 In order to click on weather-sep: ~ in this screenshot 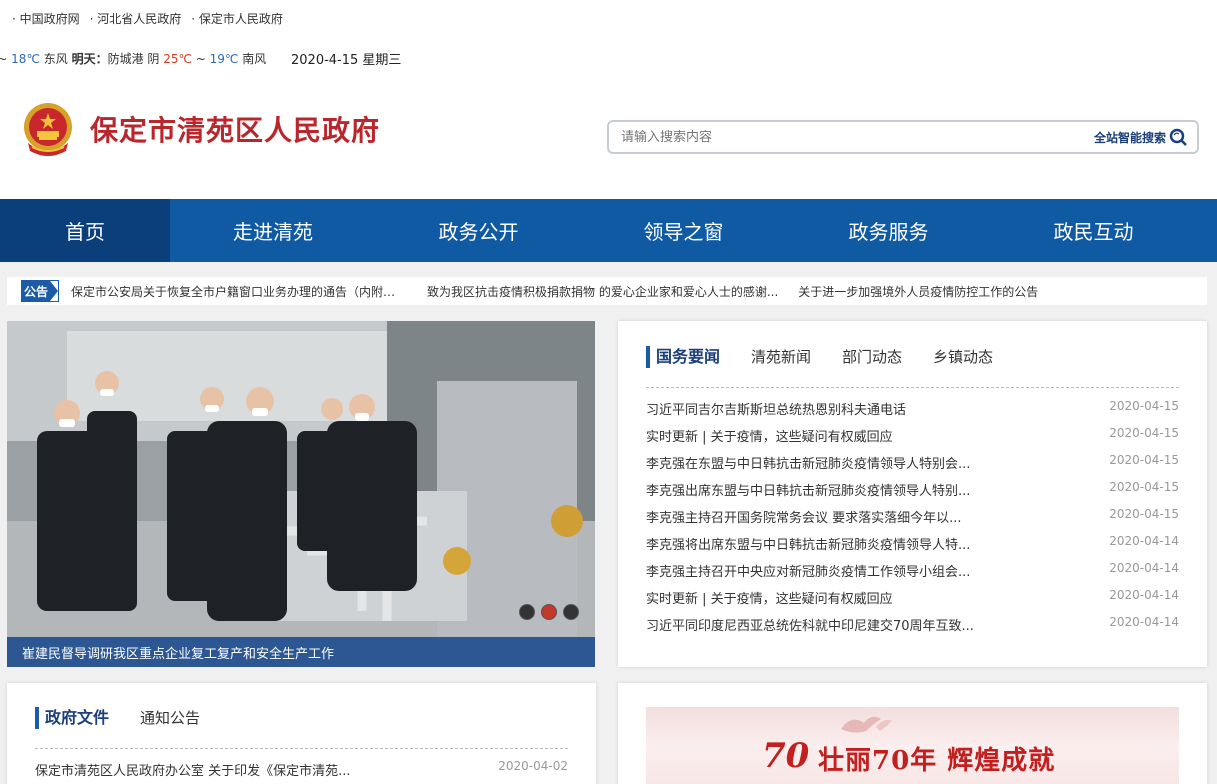, I will do `click(200, 58)`.